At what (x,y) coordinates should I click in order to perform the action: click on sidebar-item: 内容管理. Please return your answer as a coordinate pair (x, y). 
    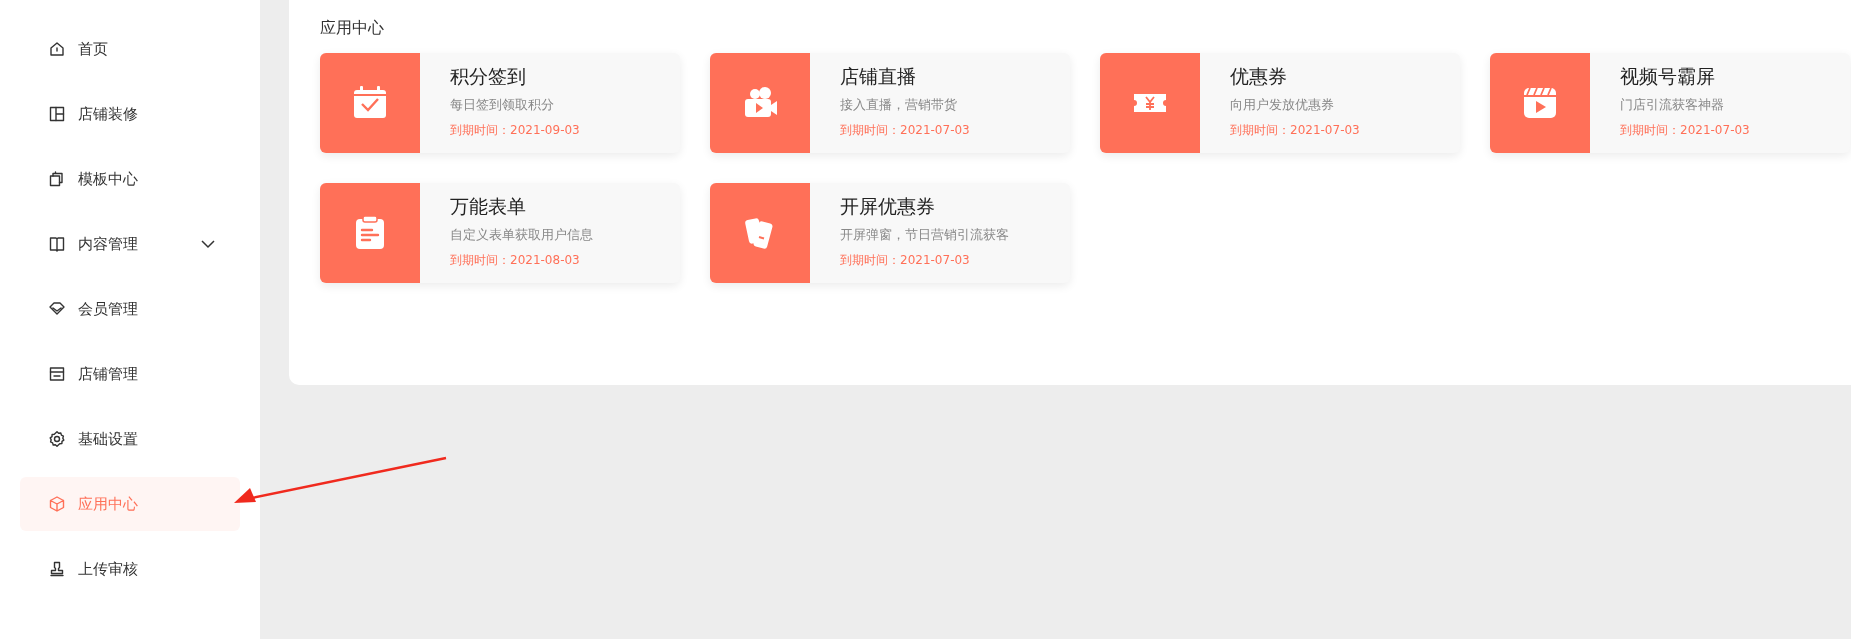
    Looking at the image, I should click on (130, 244).